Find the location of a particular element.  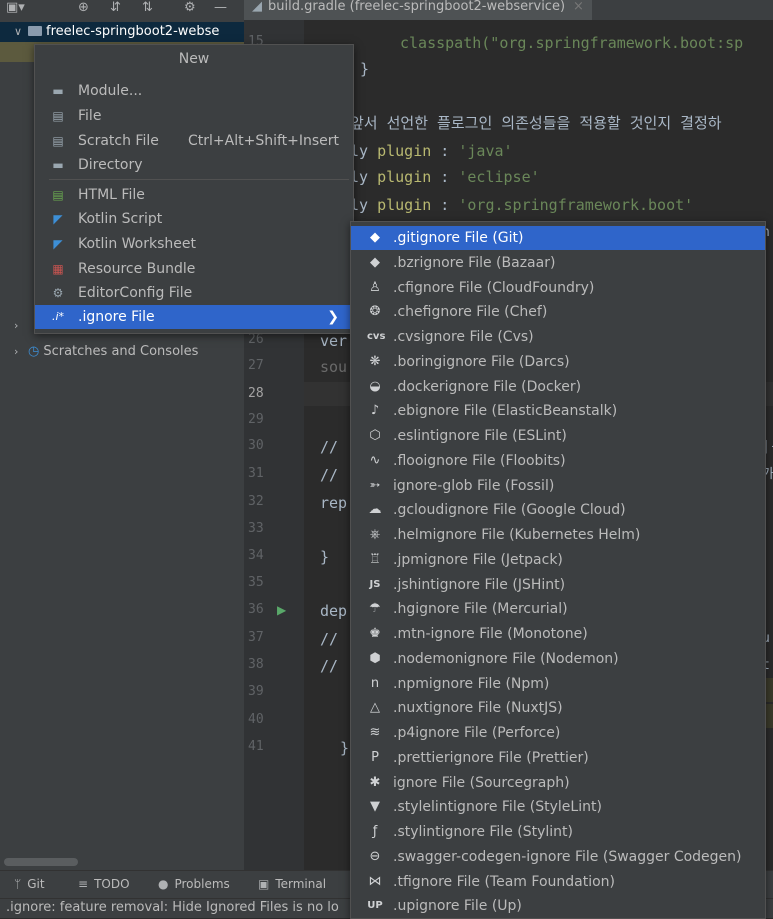

scratches-label: Scratches and Consoles is located at coordinates (121, 351).